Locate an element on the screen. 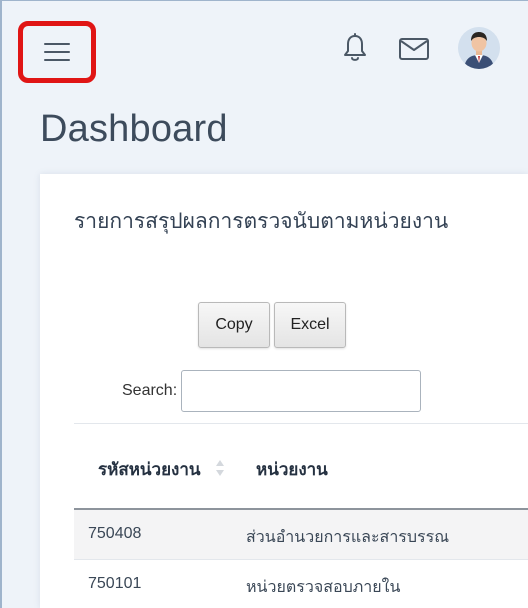 This screenshot has height=608, width=528. search-label: Search: is located at coordinates (150, 390).